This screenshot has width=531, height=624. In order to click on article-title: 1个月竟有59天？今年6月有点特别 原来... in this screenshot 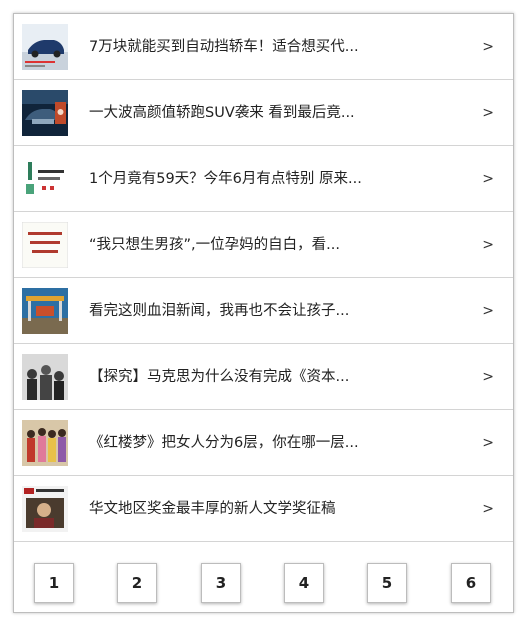, I will do `click(225, 179)`.